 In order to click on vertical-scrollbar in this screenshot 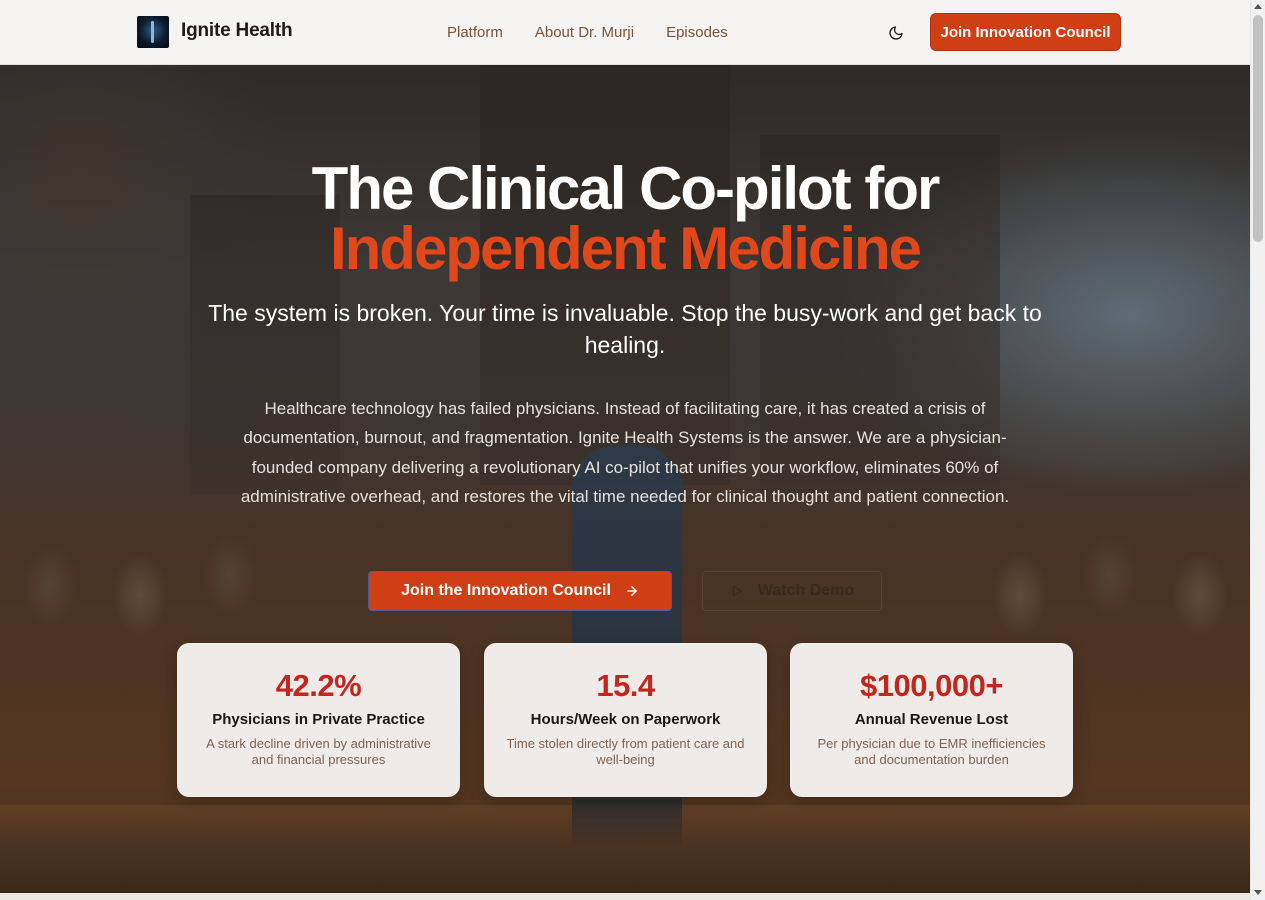, I will do `click(1257, 450)`.